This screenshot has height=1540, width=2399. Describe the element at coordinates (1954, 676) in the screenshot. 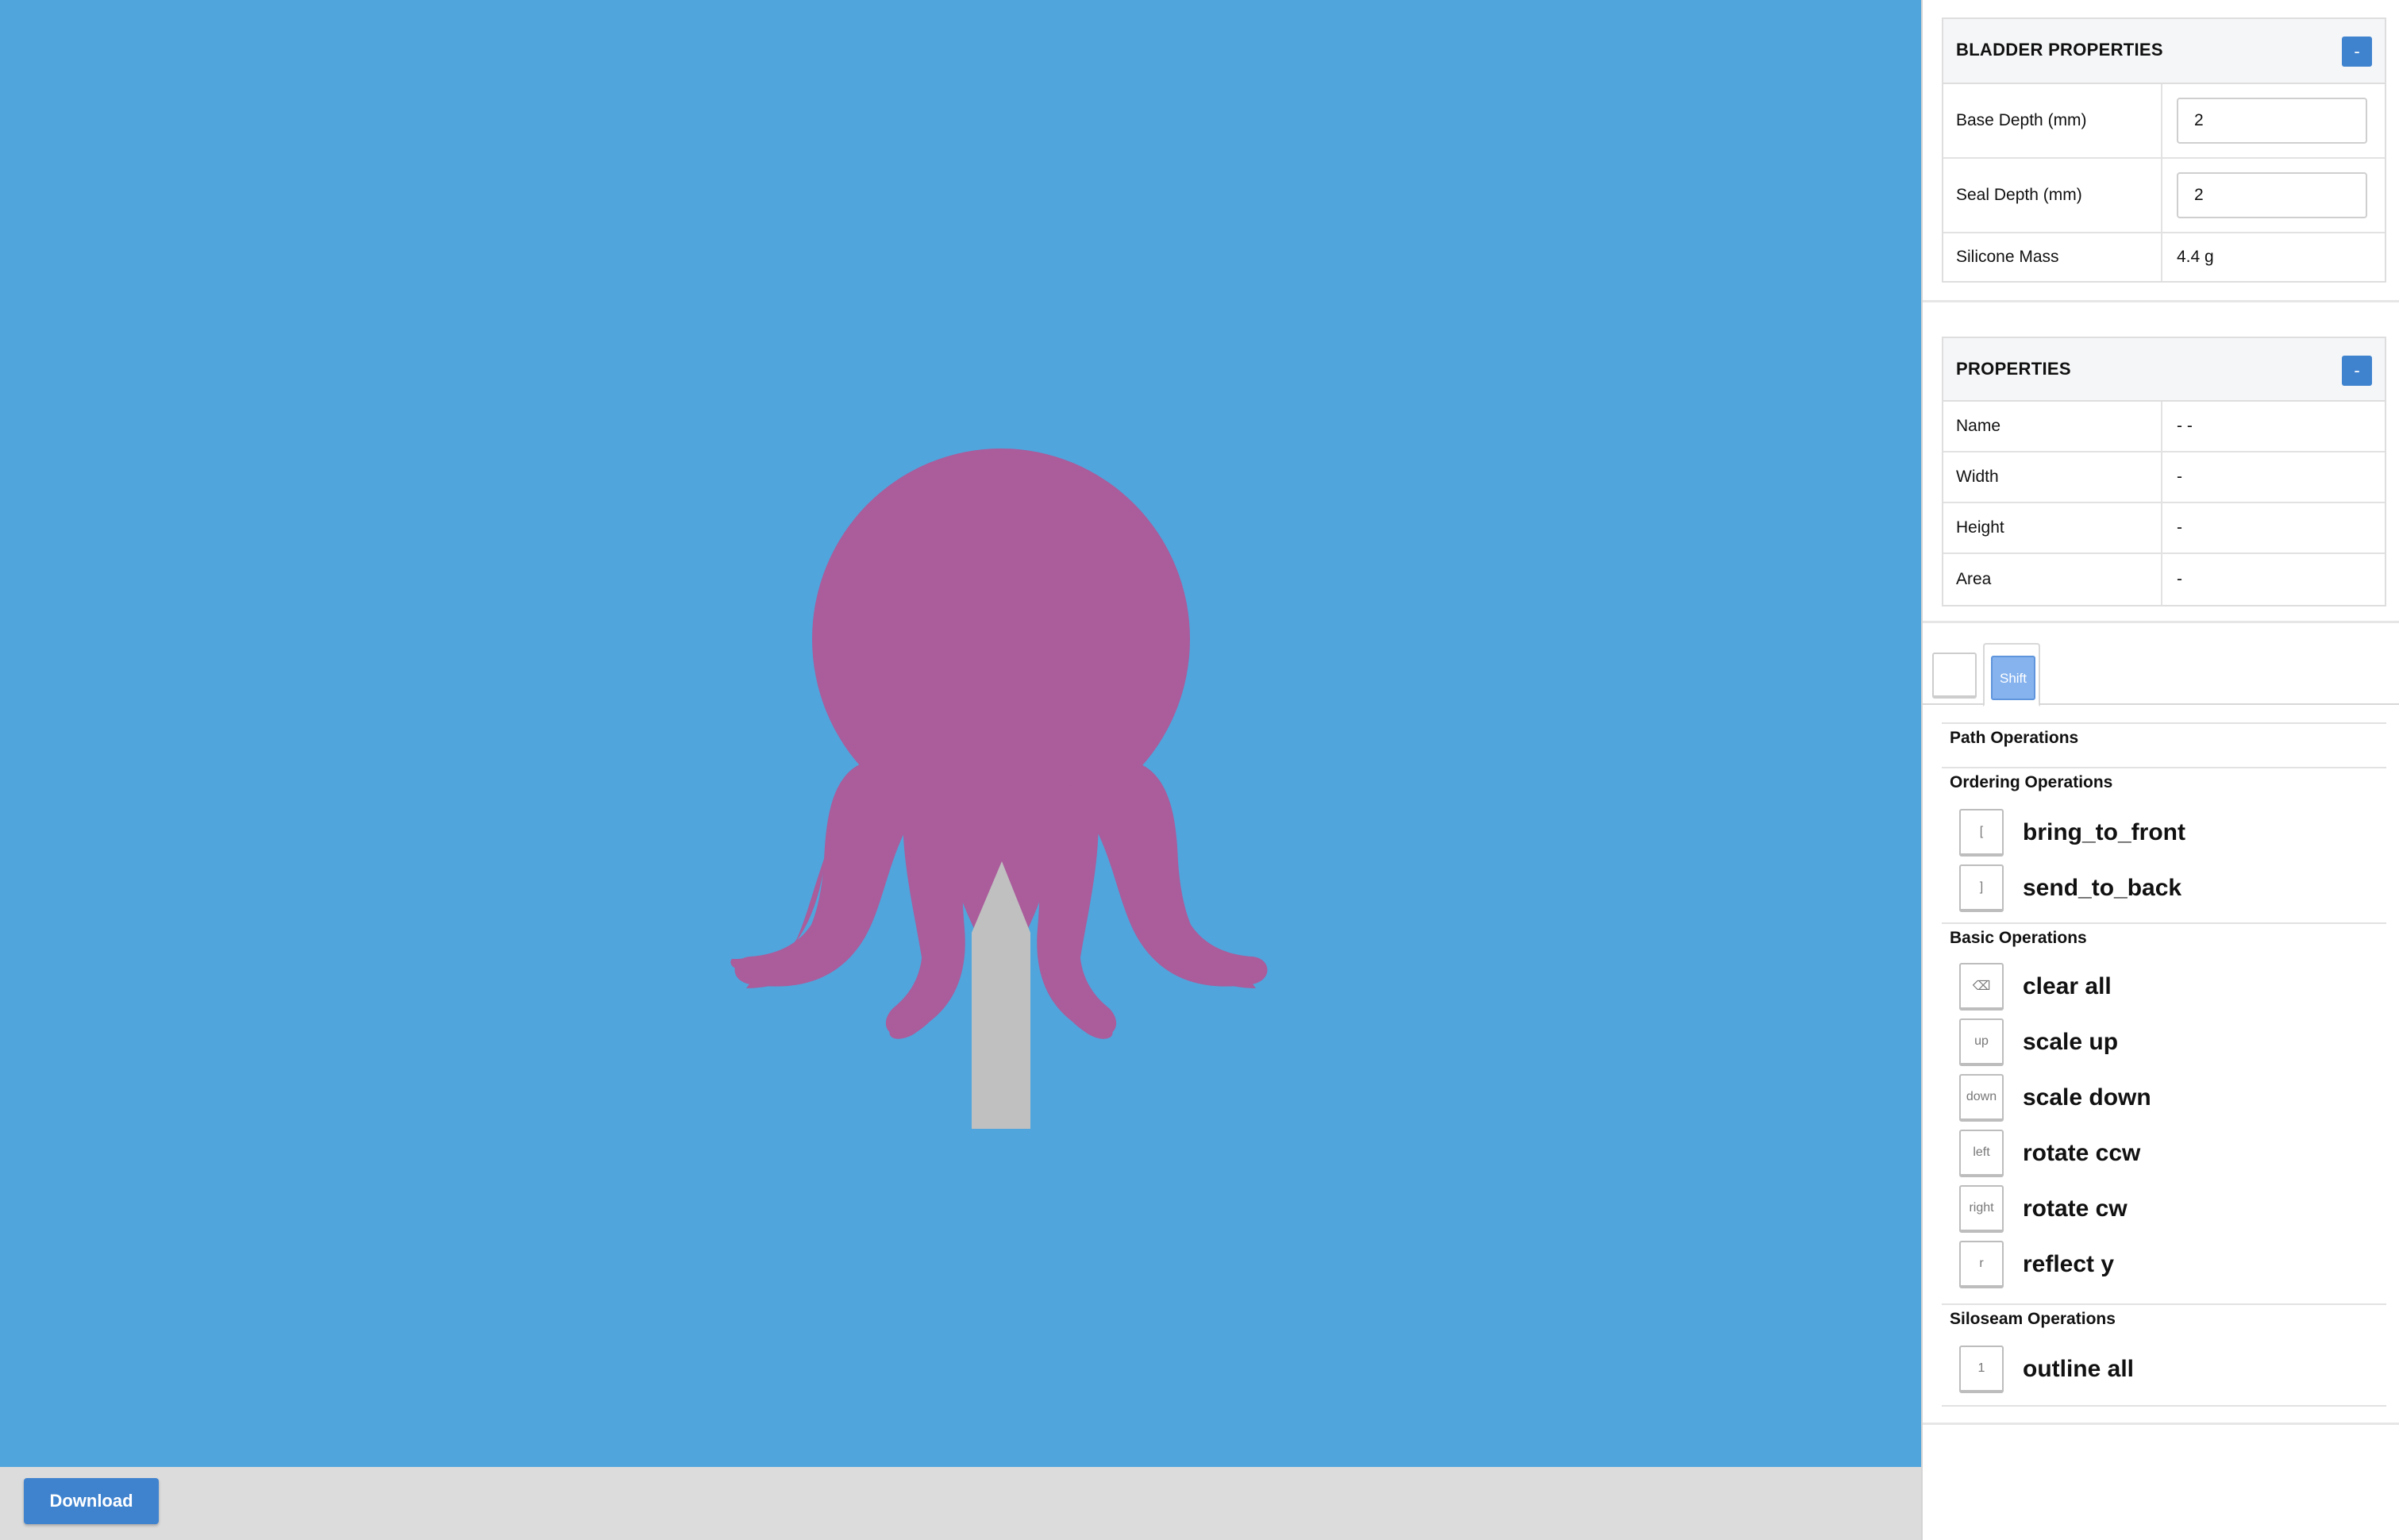

I see `tab-no-modifier` at that location.